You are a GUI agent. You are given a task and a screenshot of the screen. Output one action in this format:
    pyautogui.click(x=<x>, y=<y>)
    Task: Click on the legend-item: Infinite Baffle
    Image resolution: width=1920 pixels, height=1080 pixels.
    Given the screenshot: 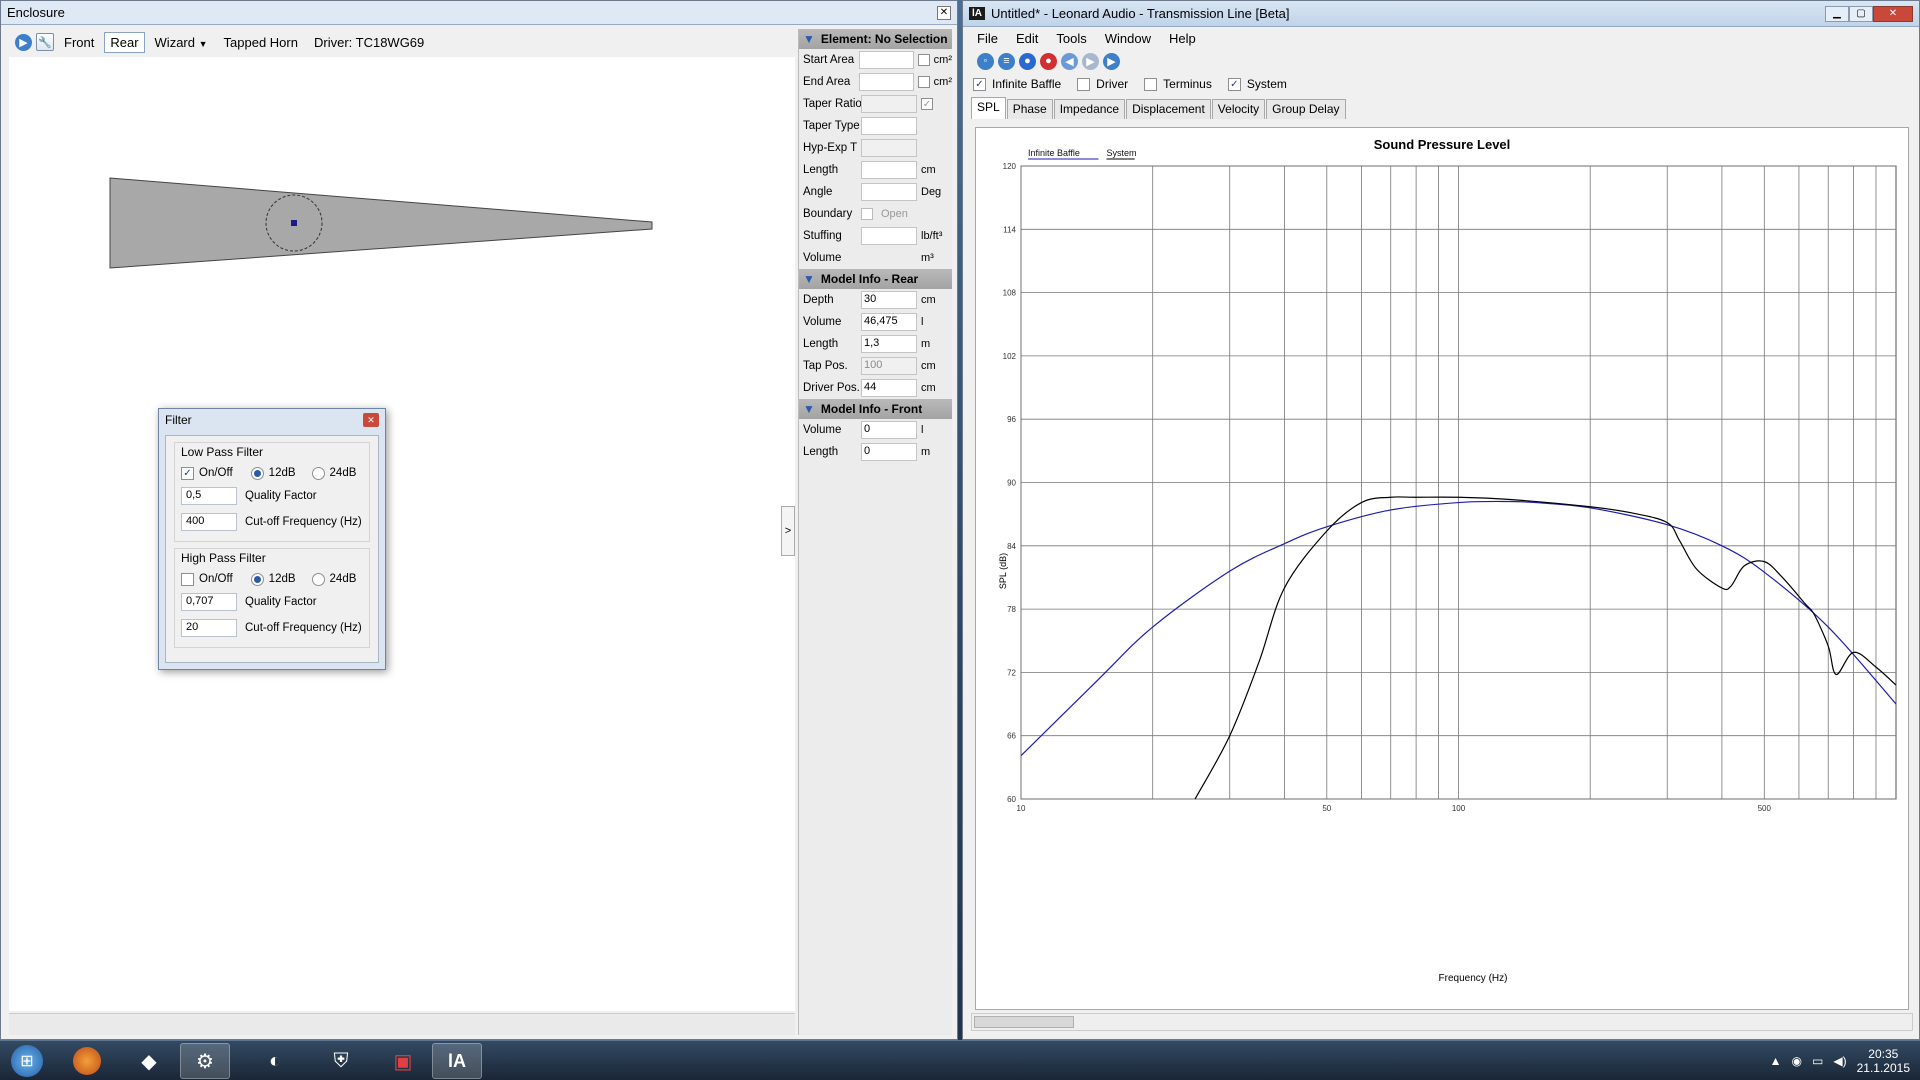 What is the action you would take?
    pyautogui.click(x=1054, y=153)
    